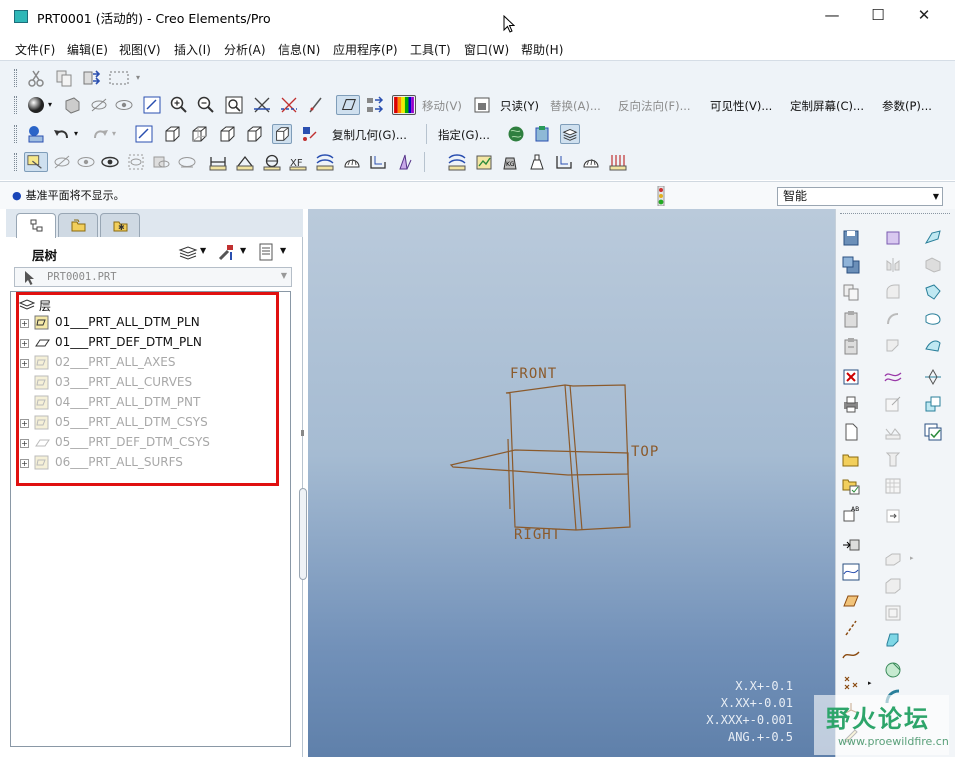 The width and height of the screenshot is (955, 763). I want to click on rename-icon: AB, so click(851, 514).